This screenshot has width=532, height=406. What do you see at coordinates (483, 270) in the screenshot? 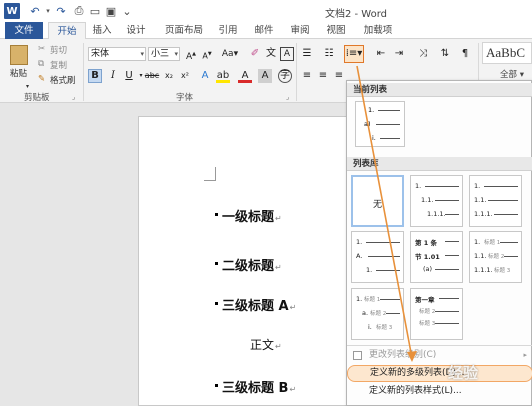
I see `level-label: 1.1.1.` at bounding box center [483, 270].